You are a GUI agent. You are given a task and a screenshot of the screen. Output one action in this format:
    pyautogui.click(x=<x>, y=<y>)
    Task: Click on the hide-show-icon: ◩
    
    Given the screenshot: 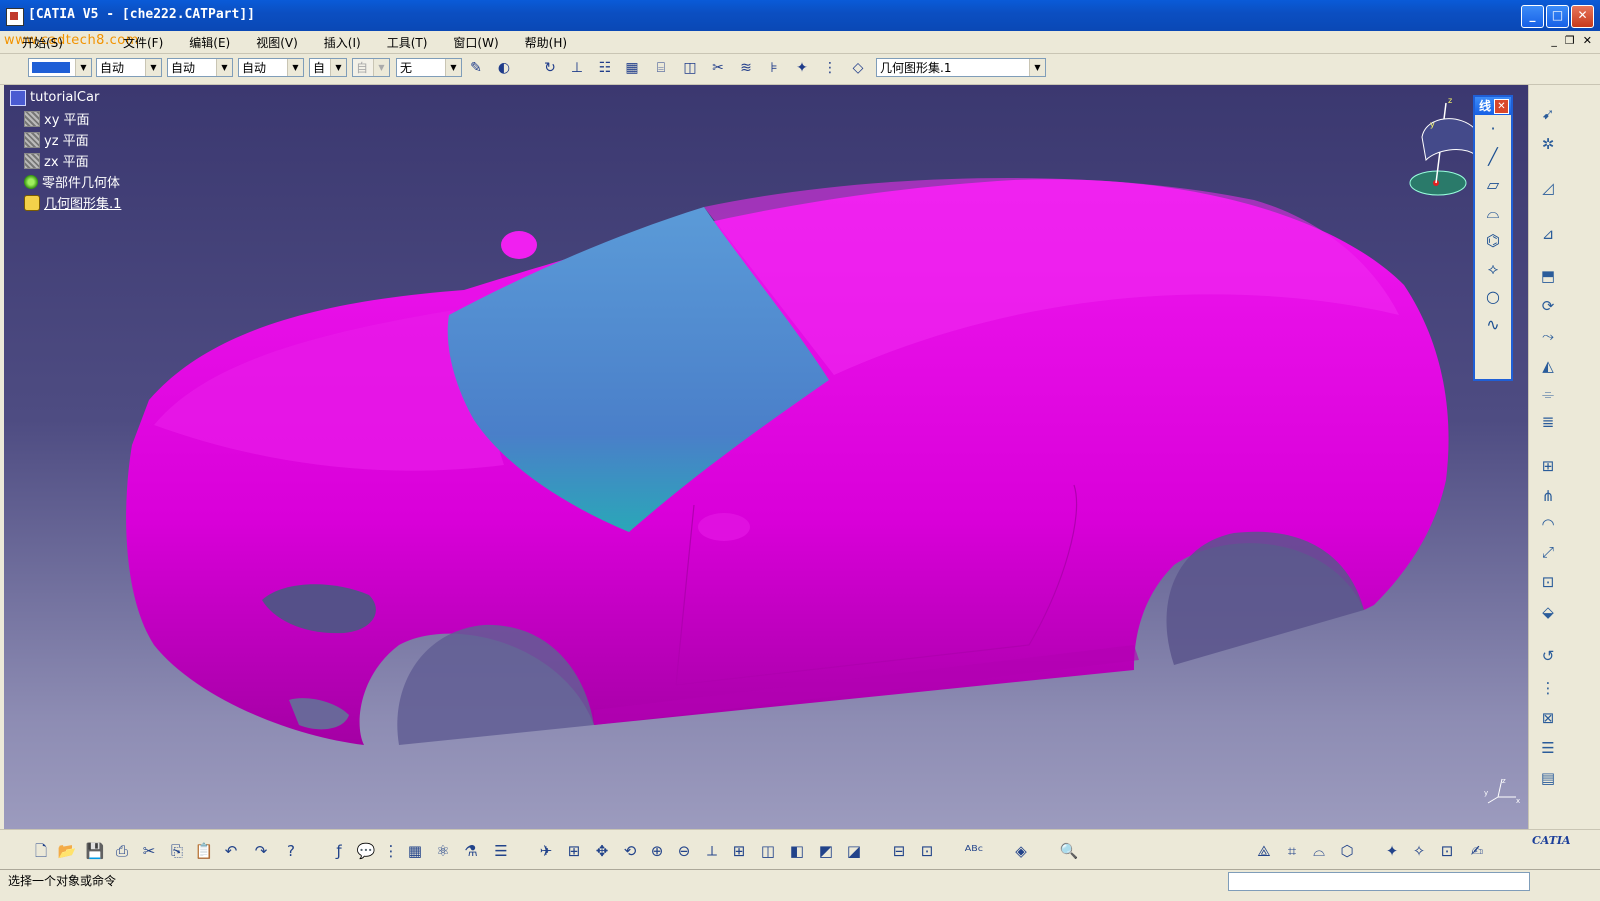 What is the action you would take?
    pyautogui.click(x=826, y=851)
    